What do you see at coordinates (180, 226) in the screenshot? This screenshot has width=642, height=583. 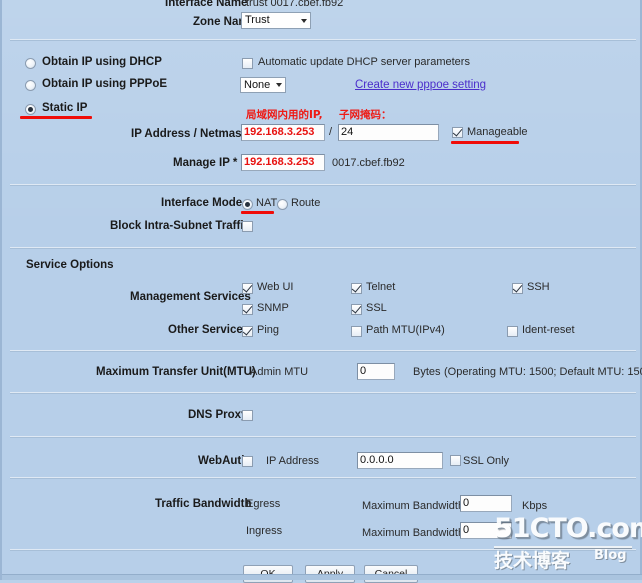 I see `block-intra-subnet-label: Block Intra-Subnet Traffic` at bounding box center [180, 226].